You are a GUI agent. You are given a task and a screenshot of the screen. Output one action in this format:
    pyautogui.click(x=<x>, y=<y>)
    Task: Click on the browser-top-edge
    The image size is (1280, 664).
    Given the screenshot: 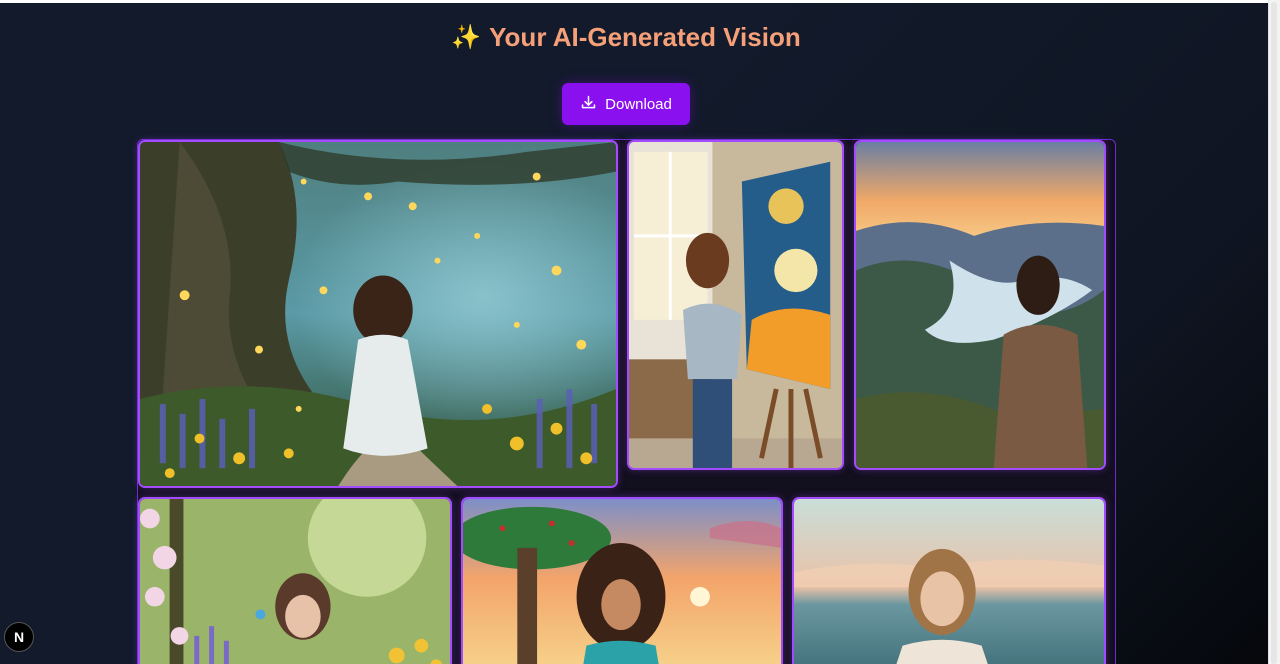 What is the action you would take?
    pyautogui.click(x=634, y=1)
    